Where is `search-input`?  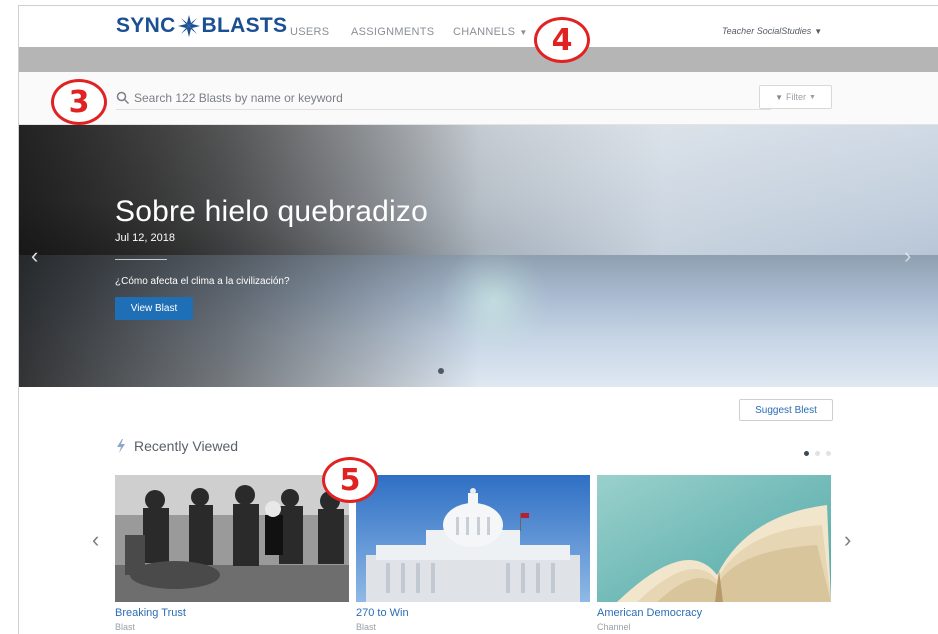
search-input is located at coordinates (434, 97).